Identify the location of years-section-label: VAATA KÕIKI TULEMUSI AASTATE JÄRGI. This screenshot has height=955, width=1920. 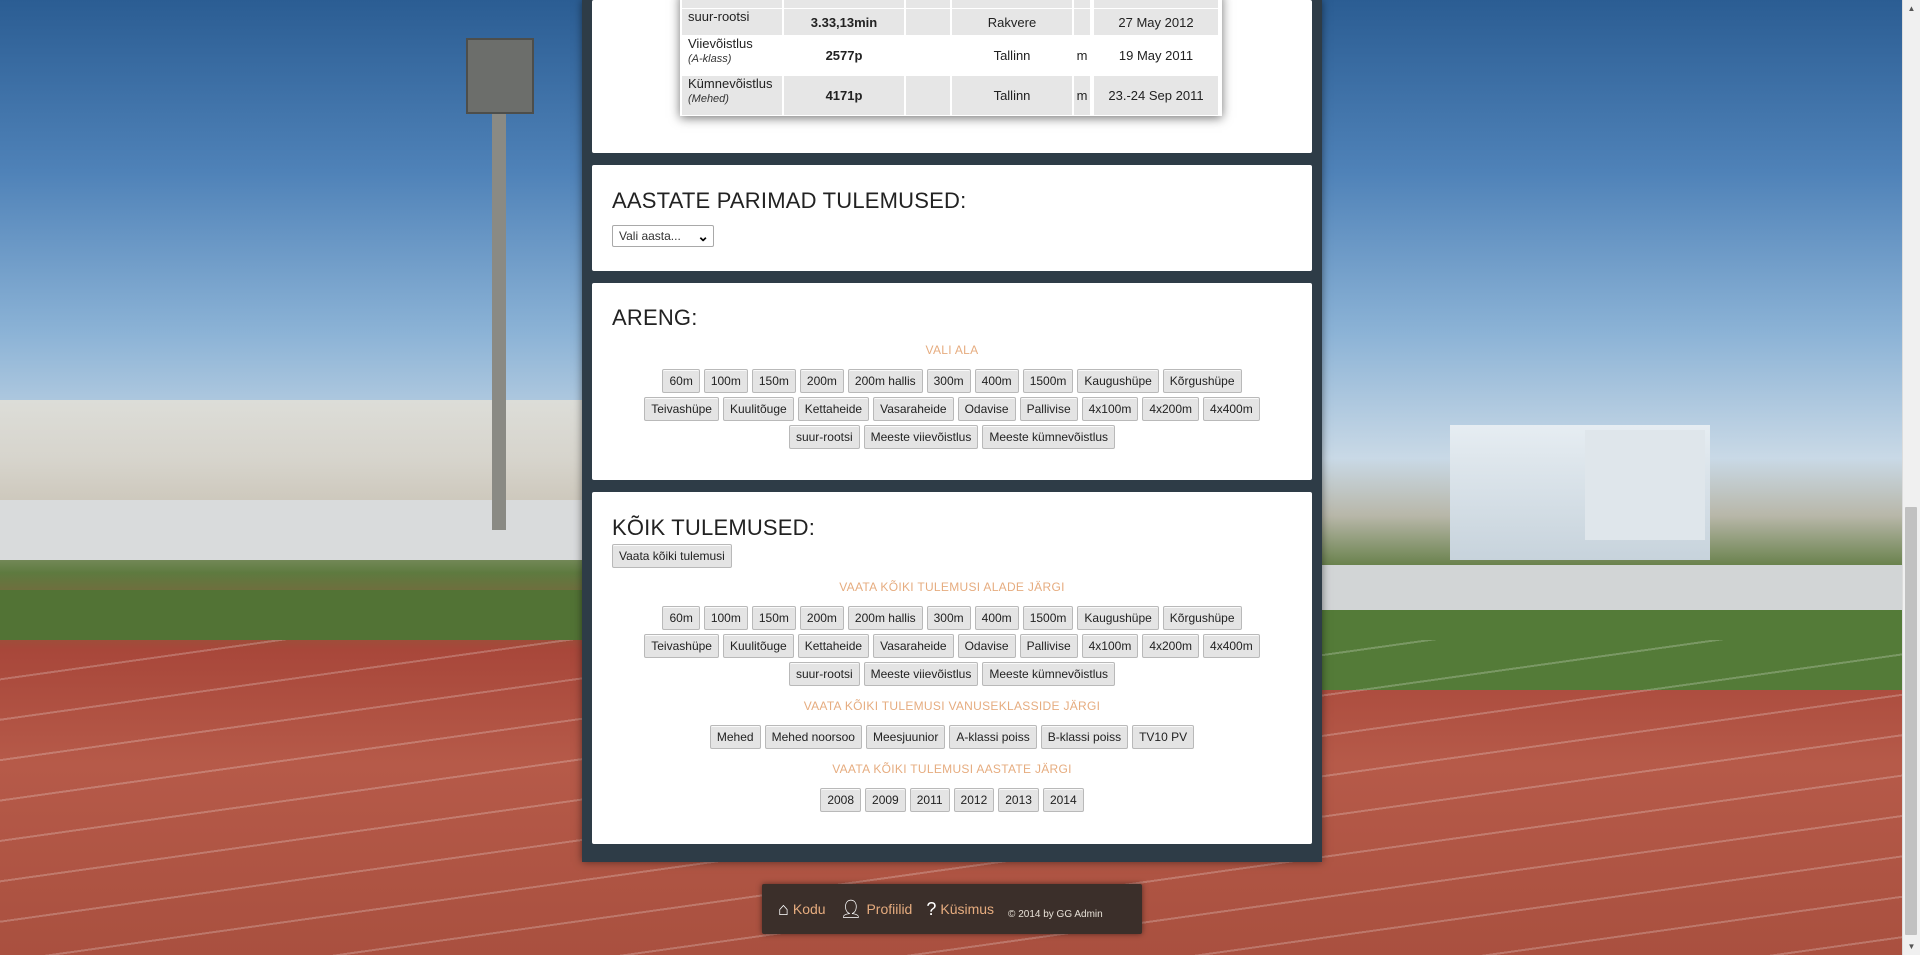
(952, 769).